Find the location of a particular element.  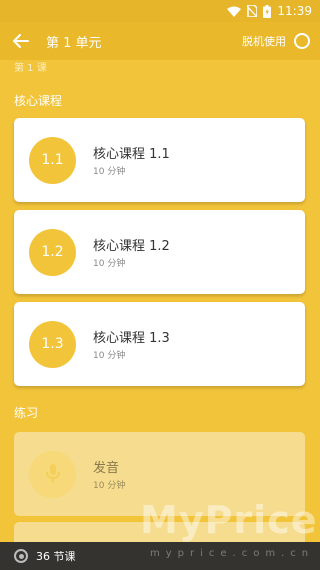

offline-toggle-area: 脱机使用 is located at coordinates (276, 41).